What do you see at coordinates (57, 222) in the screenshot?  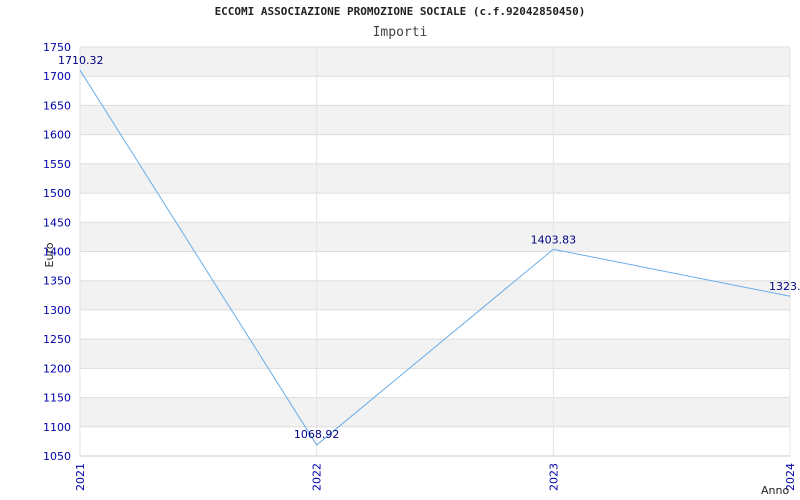 I see `y-tick-label: 1450` at bounding box center [57, 222].